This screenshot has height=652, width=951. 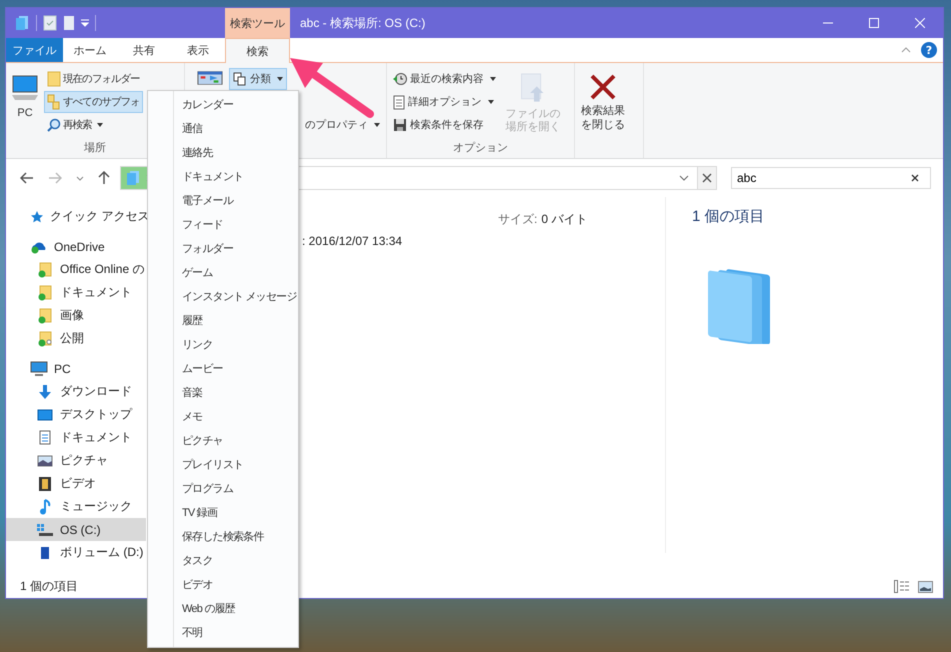 I want to click on menu-item: ゲーム, so click(x=223, y=272).